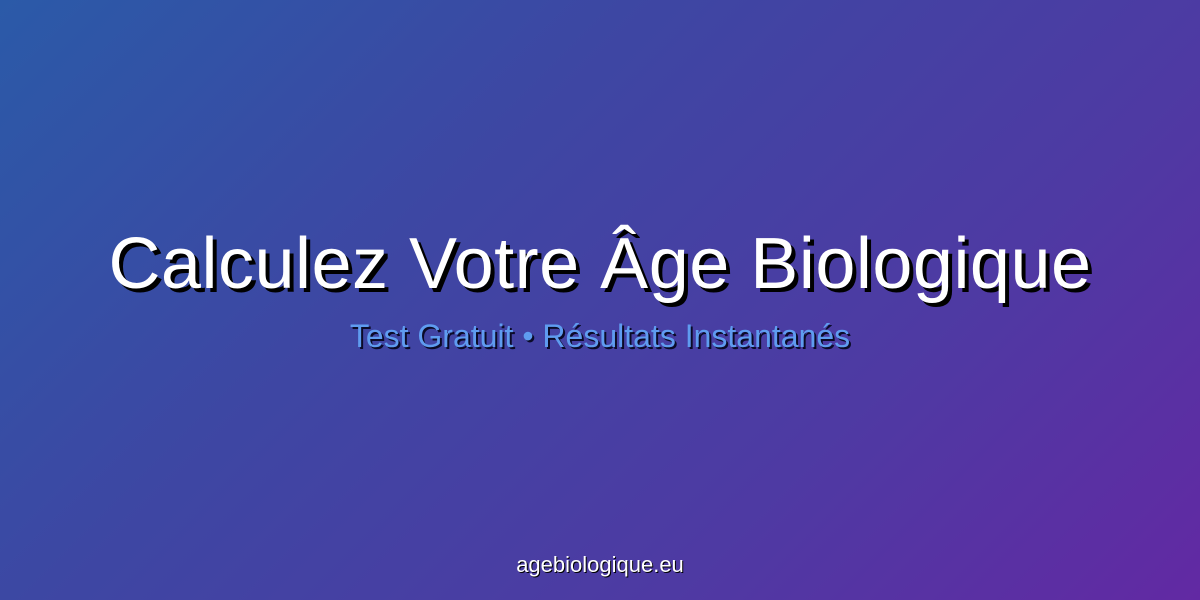 The image size is (1200, 600). What do you see at coordinates (600, 564) in the screenshot?
I see `site-domain: agebiologique.eu` at bounding box center [600, 564].